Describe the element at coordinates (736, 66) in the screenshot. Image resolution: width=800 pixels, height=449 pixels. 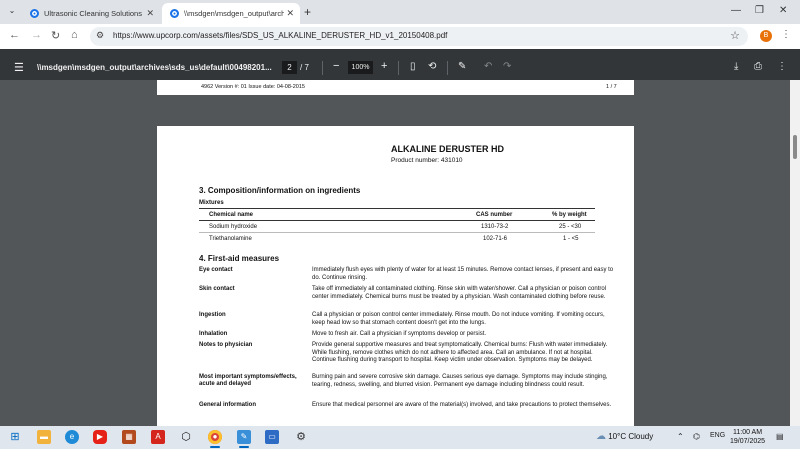
I see `download-icon: ⤓` at that location.